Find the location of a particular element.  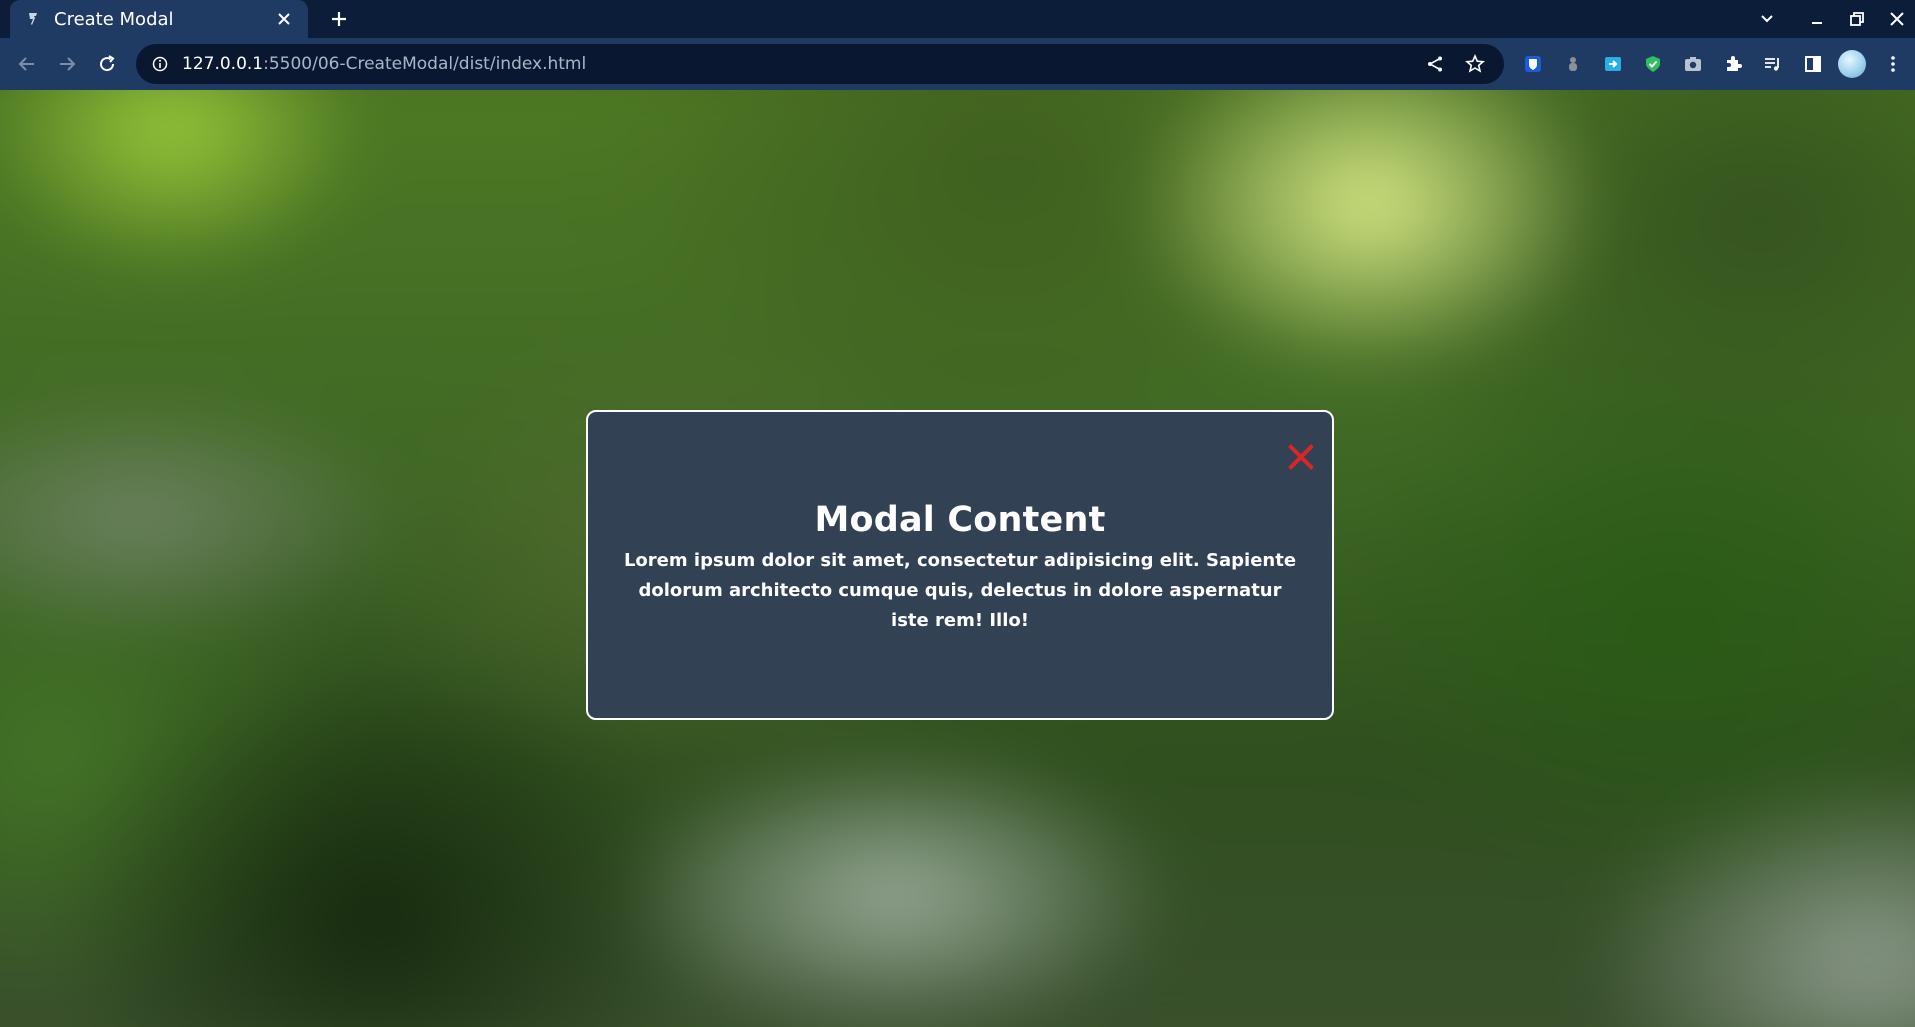

plus-icon is located at coordinates (339, 19).